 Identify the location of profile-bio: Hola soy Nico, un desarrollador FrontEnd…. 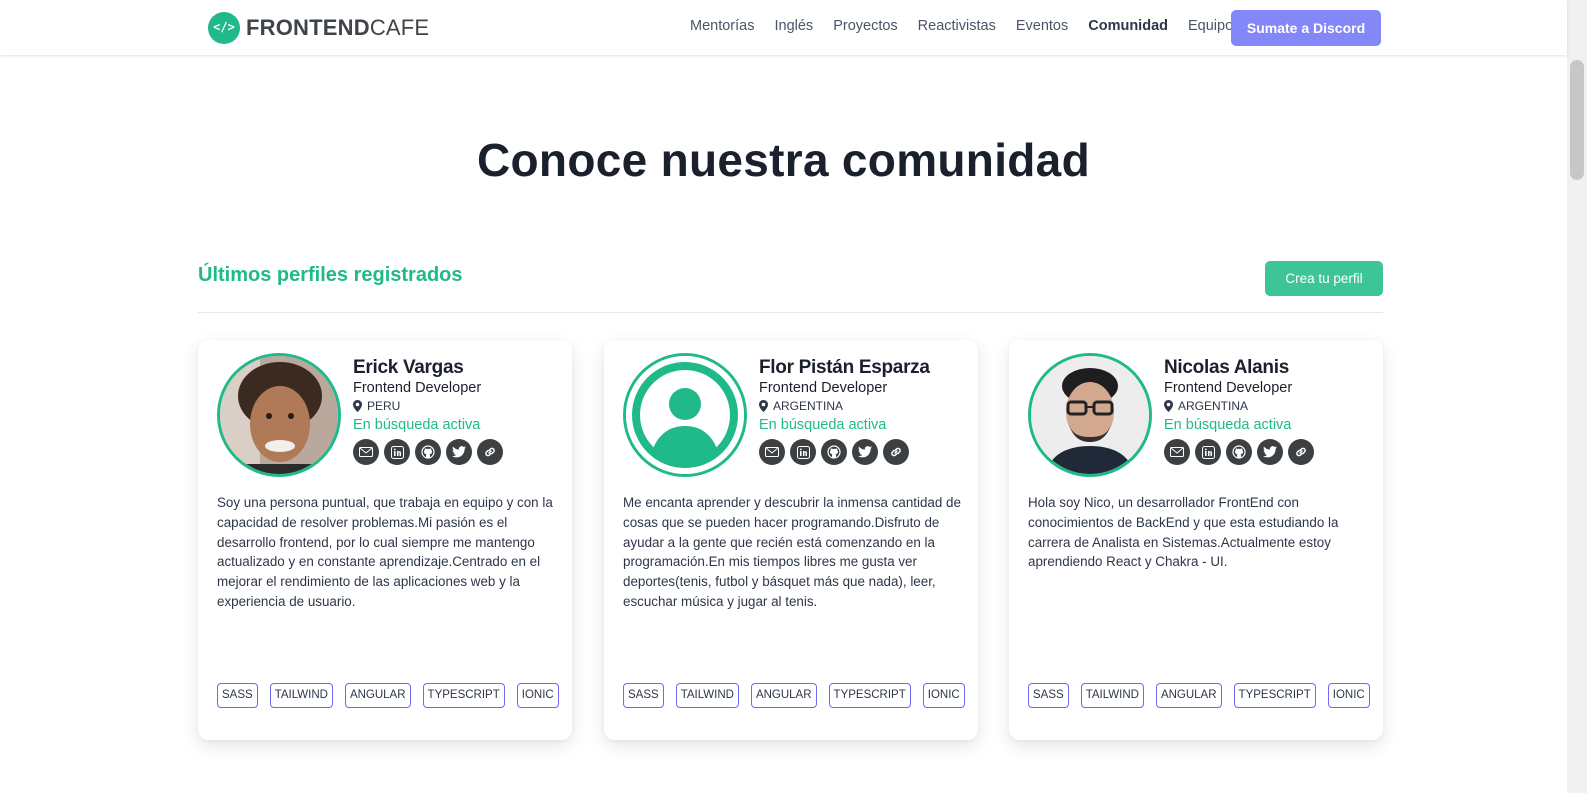
(1183, 532).